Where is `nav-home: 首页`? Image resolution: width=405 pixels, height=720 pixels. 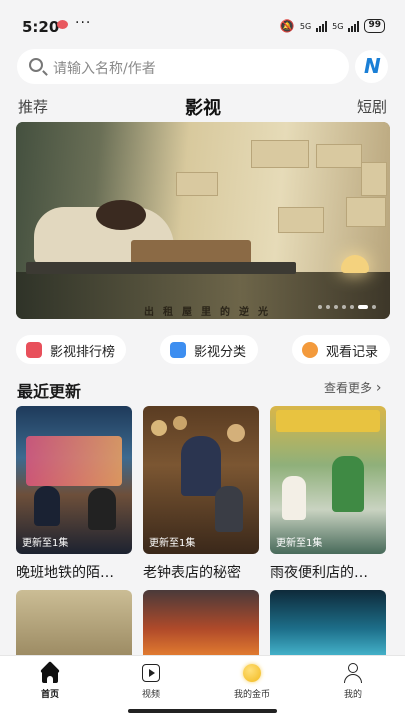
nav-home: 首页 is located at coordinates (50, 680).